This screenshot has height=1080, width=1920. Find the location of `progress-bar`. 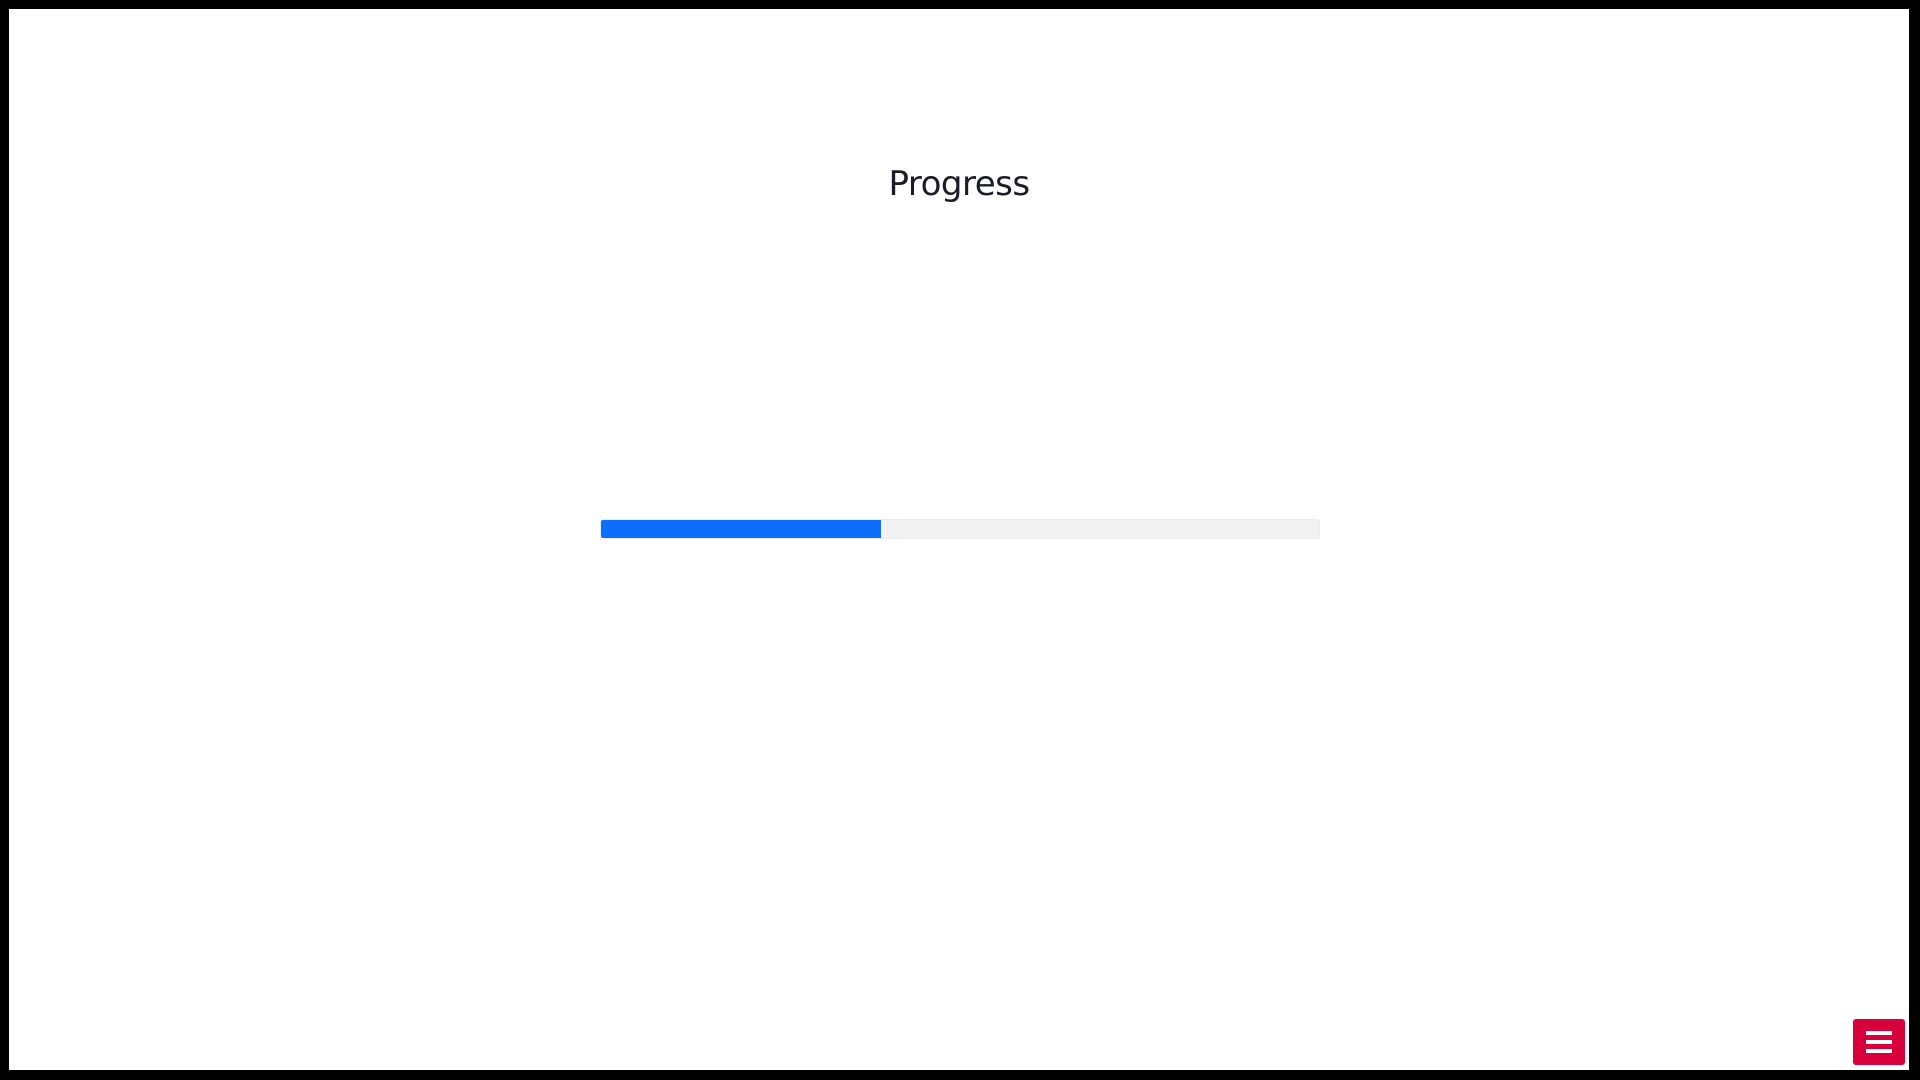

progress-bar is located at coordinates (960, 529).